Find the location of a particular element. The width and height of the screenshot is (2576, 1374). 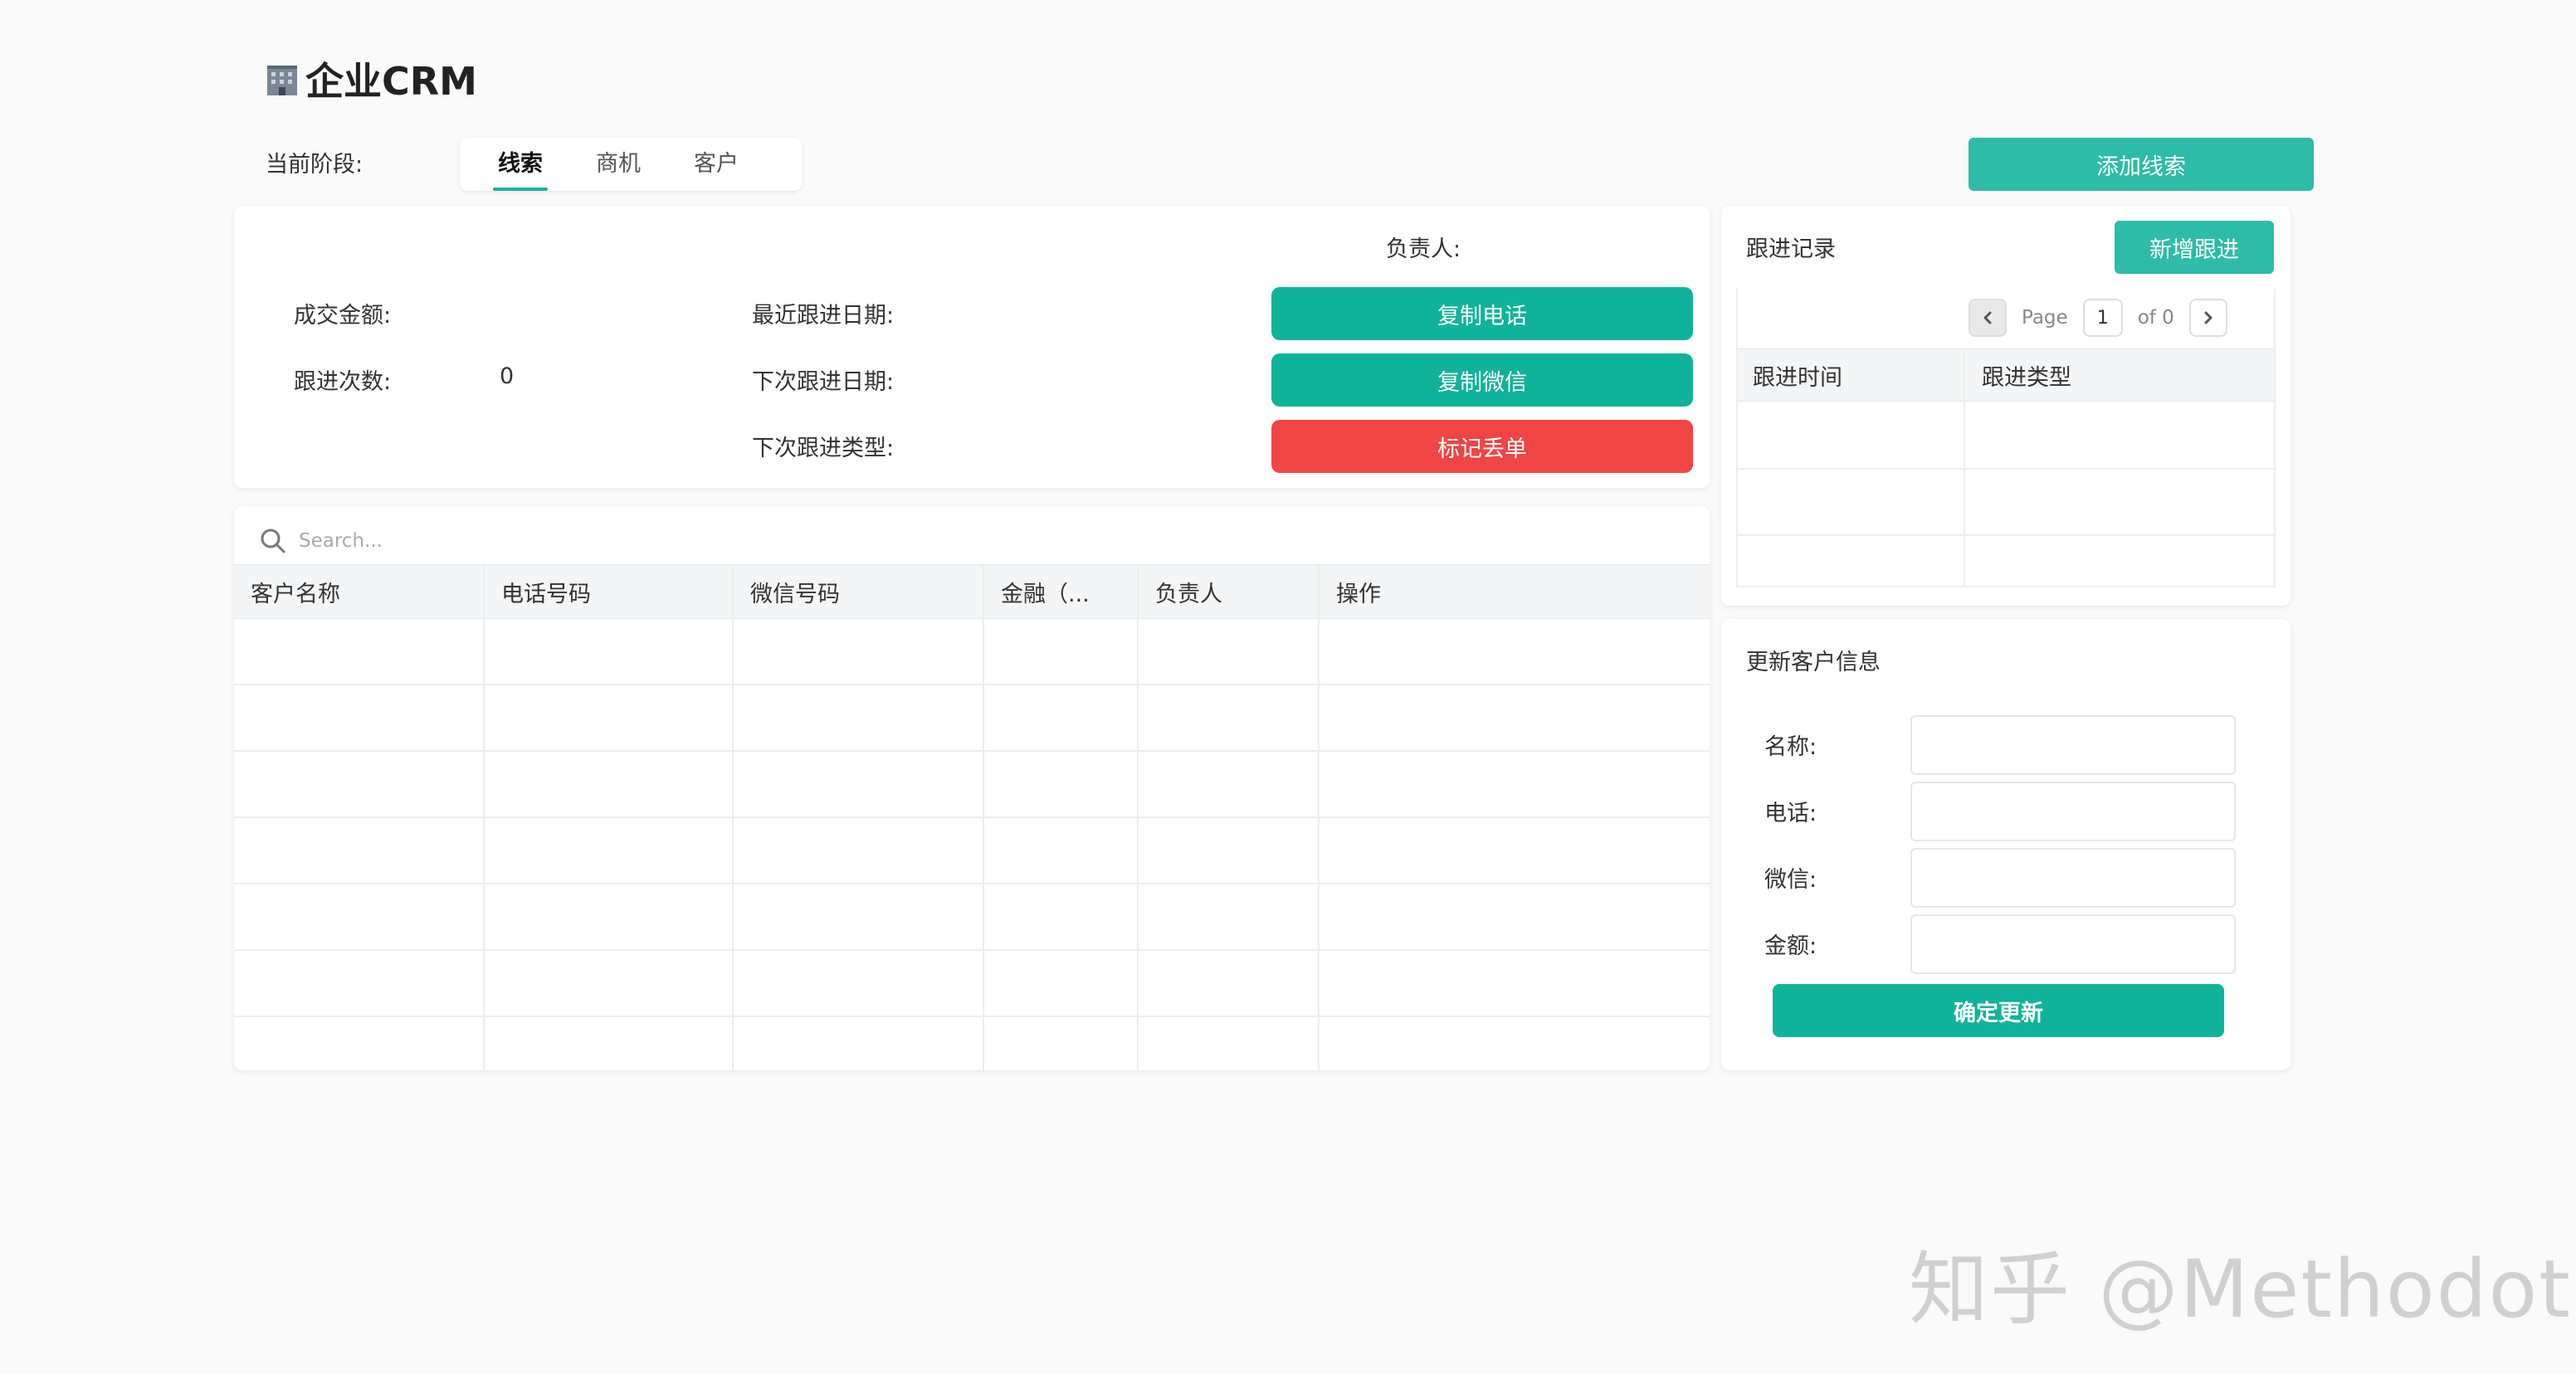

amount-label: 金额: is located at coordinates (1790, 946).